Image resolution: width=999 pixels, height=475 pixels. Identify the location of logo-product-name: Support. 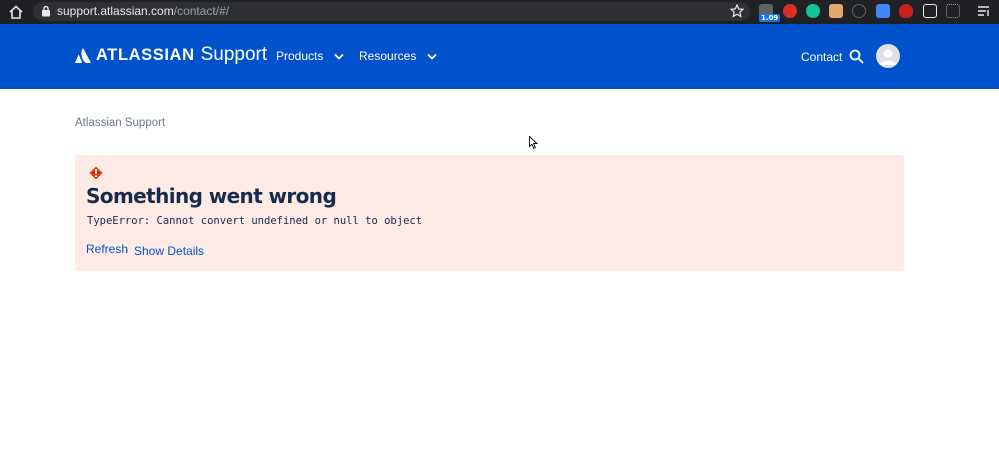
(234, 54).